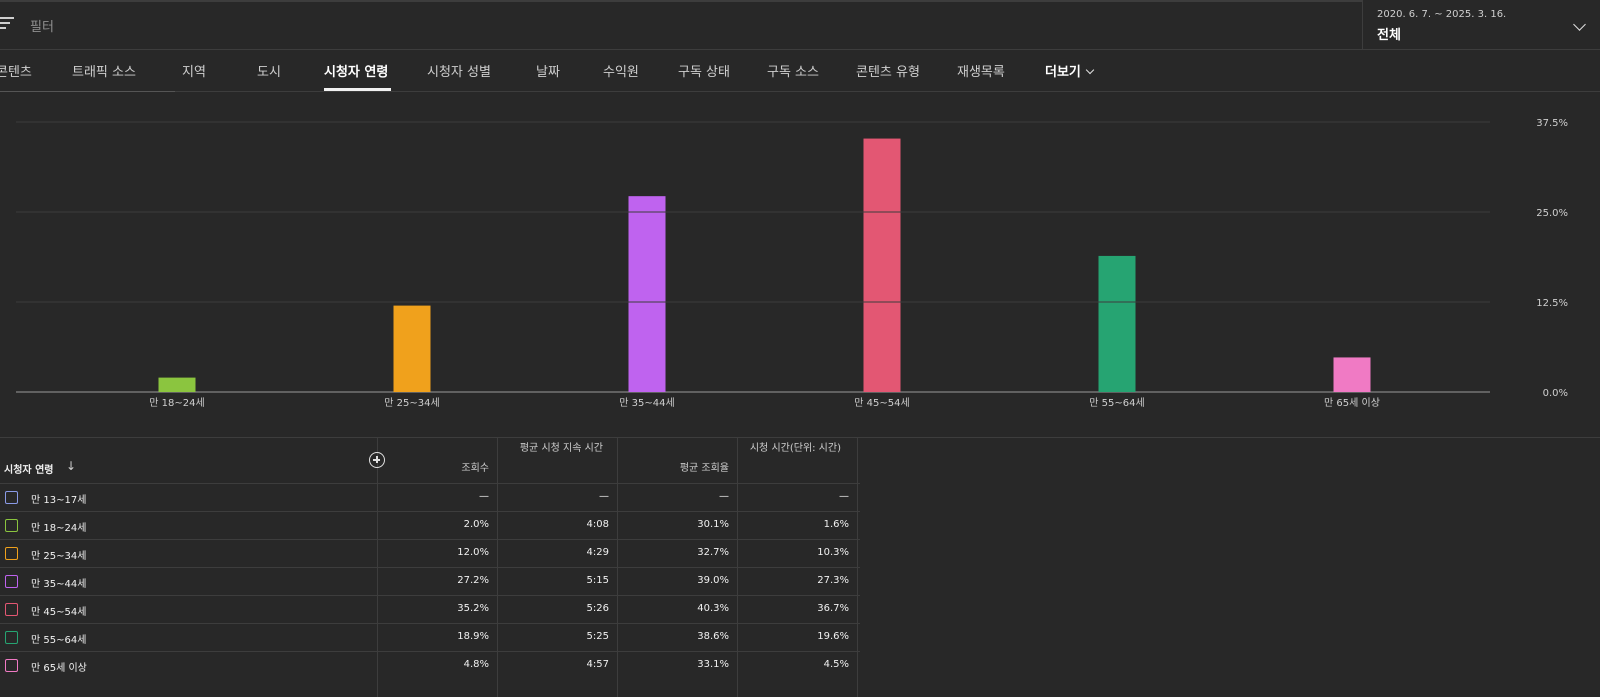 The height and width of the screenshot is (697, 1600). Describe the element at coordinates (176, 403) in the screenshot. I see `x-tick-label: 만 18~24세` at that location.